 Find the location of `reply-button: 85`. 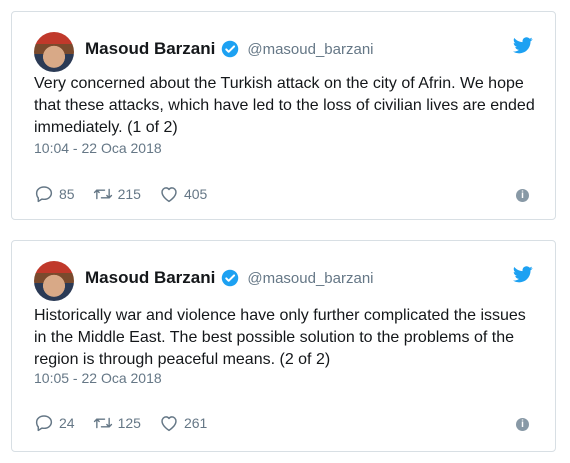

reply-button: 85 is located at coordinates (54, 194).